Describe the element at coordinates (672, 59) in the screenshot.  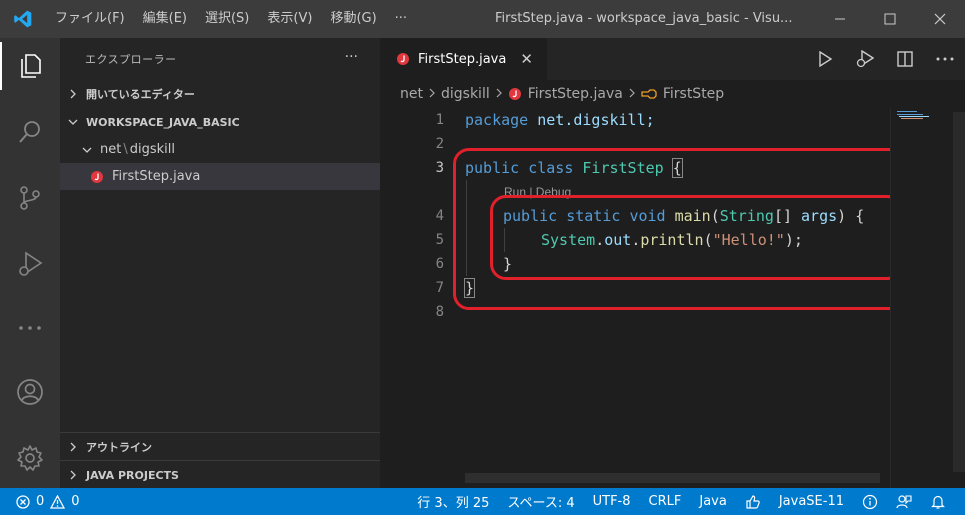
I see `editor-tab-bar: FirstStep.java ✕` at that location.